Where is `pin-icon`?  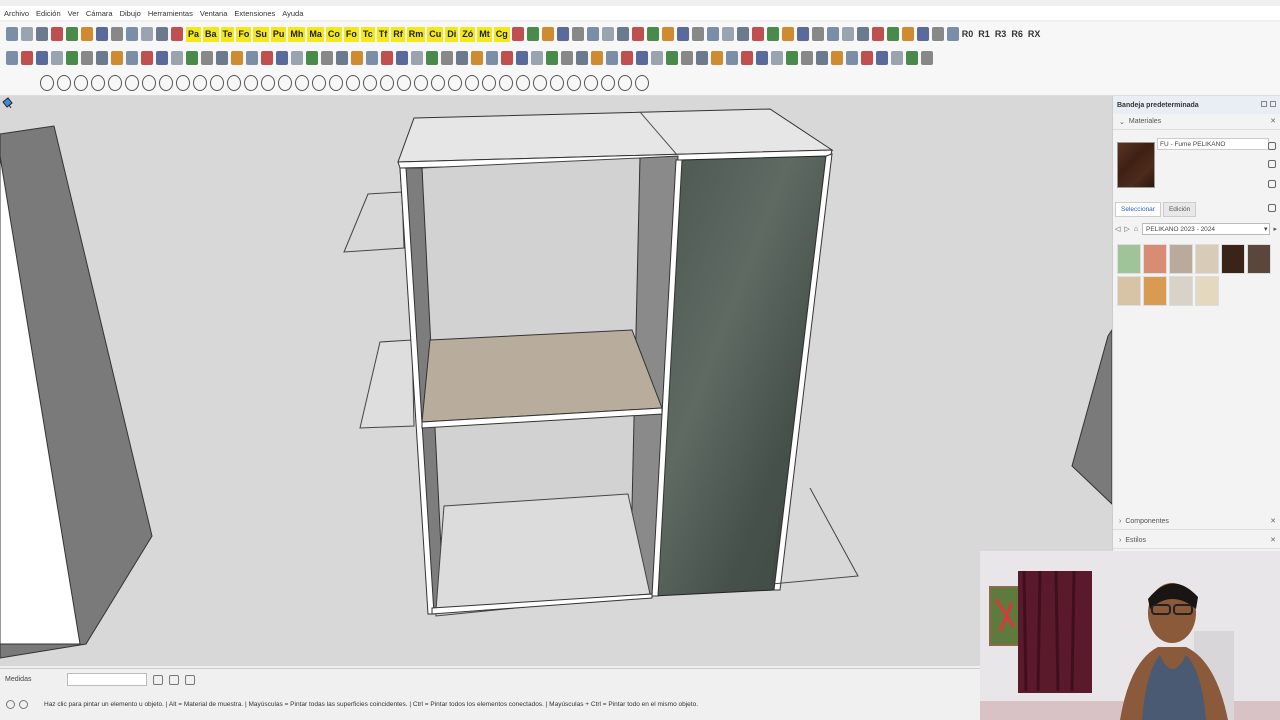
pin-icon is located at coordinates (1264, 104).